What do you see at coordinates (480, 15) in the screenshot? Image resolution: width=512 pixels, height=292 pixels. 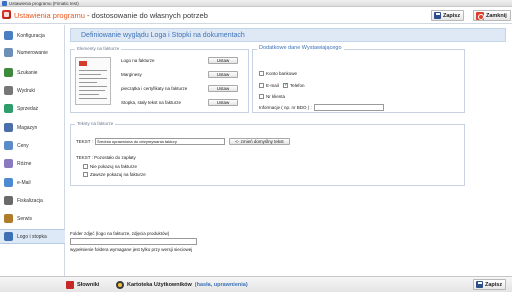 I see `power-icon` at bounding box center [480, 15].